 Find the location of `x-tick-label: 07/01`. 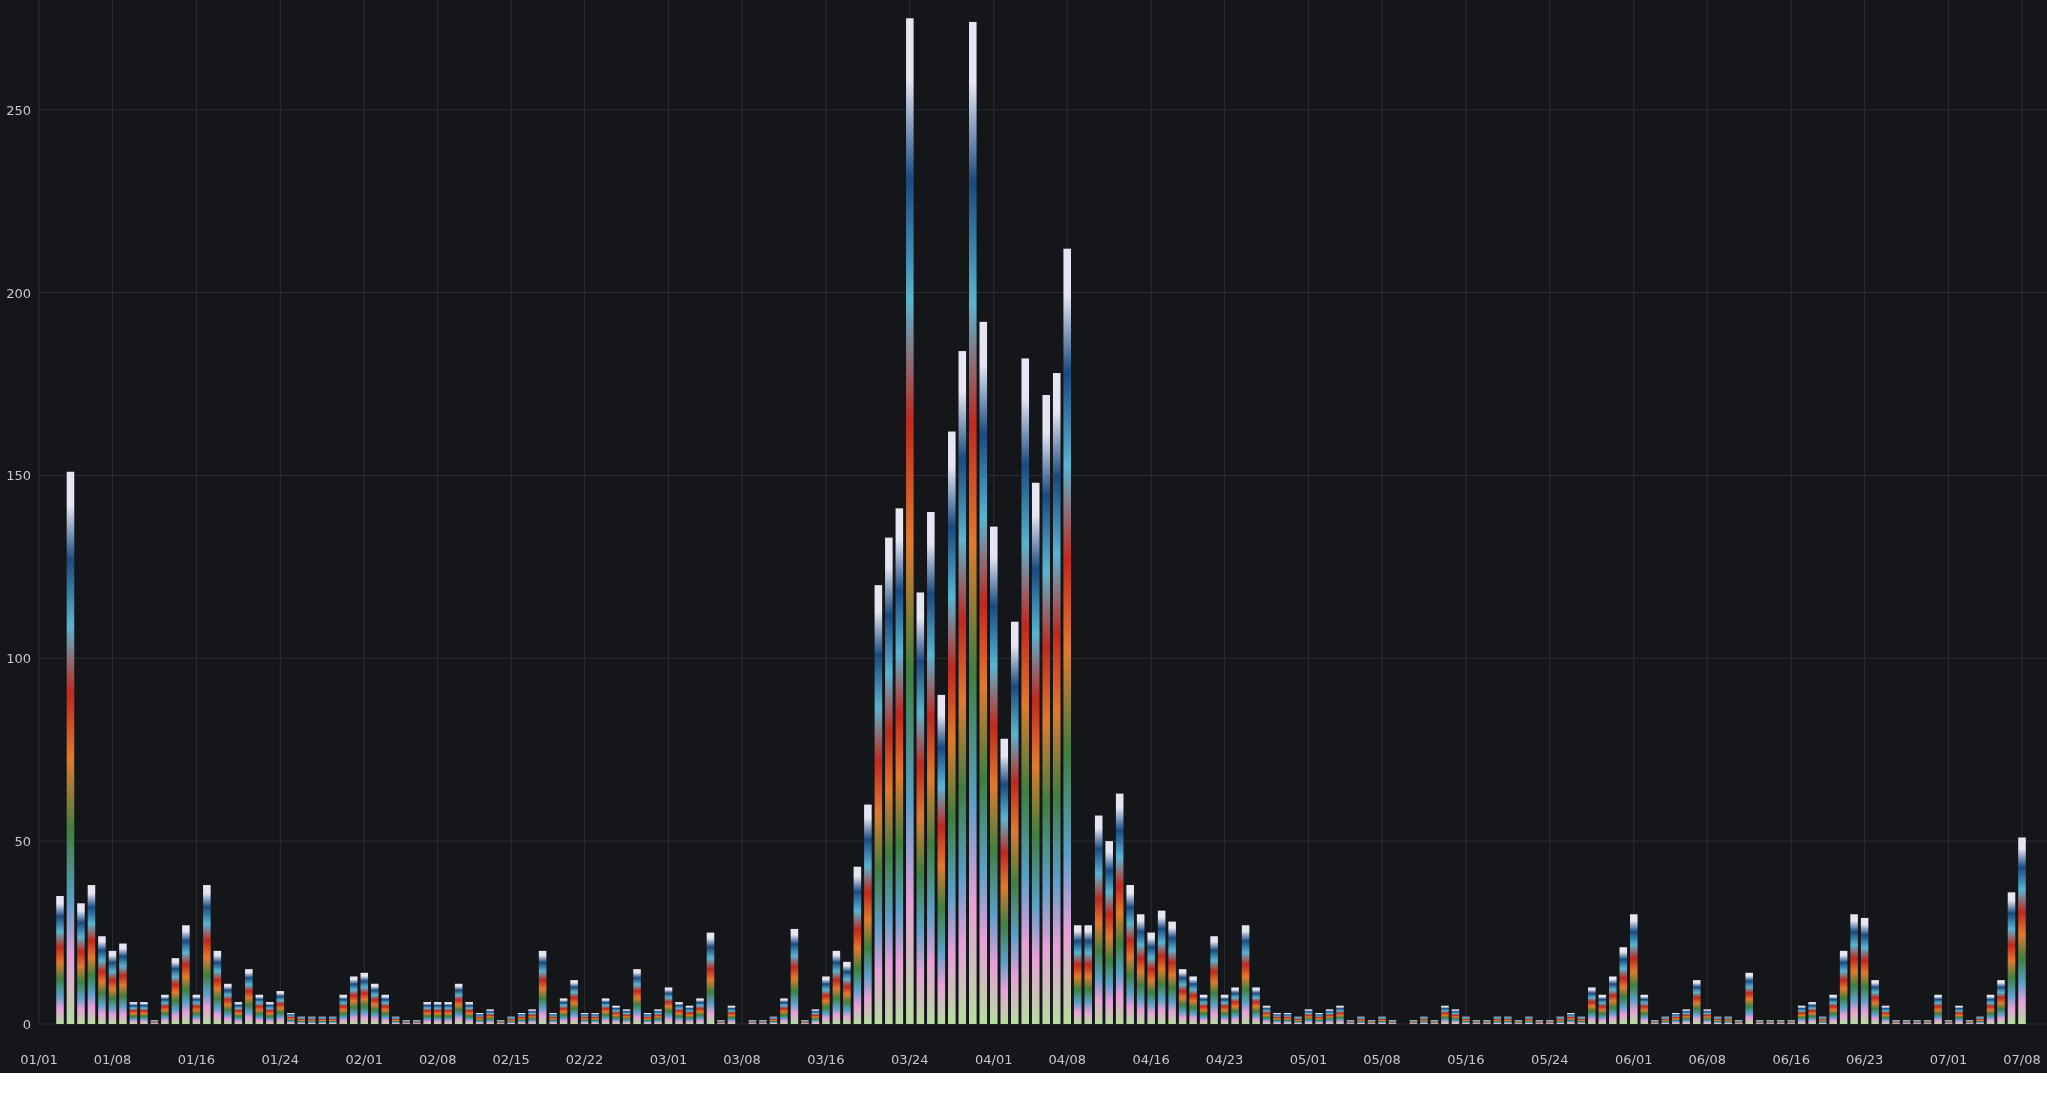

x-tick-label: 07/01 is located at coordinates (1948, 1059).